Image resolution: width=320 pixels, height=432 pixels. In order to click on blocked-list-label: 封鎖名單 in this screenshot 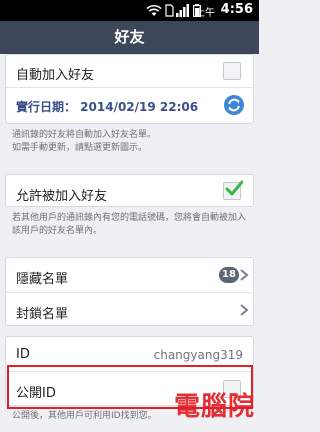, I will do `click(42, 314)`.